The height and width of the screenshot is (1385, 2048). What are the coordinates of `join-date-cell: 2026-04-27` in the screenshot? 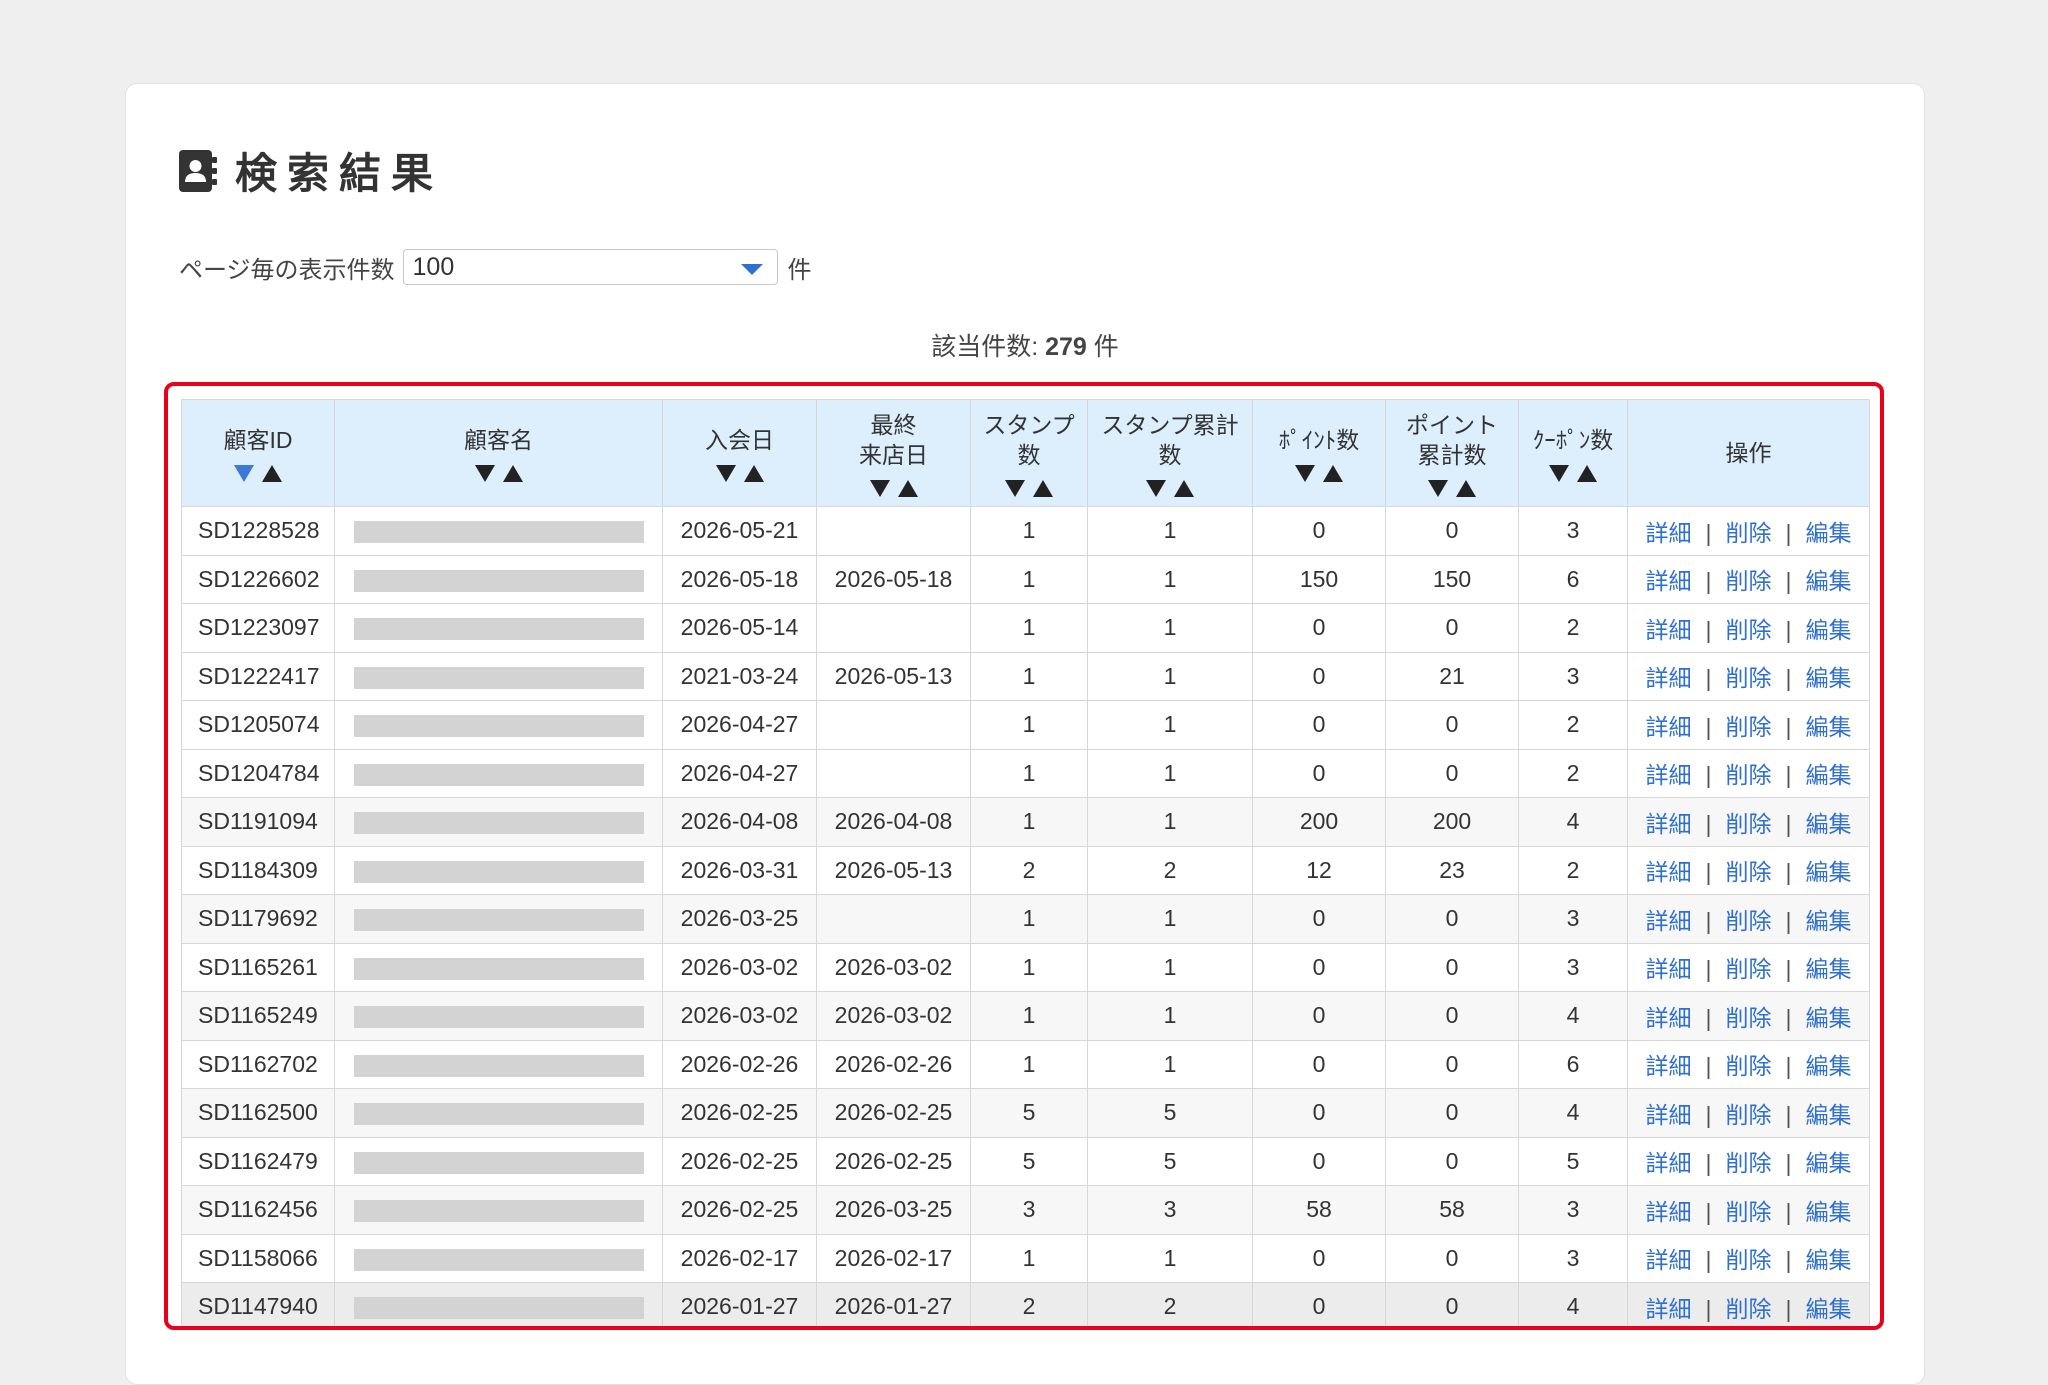 It's located at (739, 725).